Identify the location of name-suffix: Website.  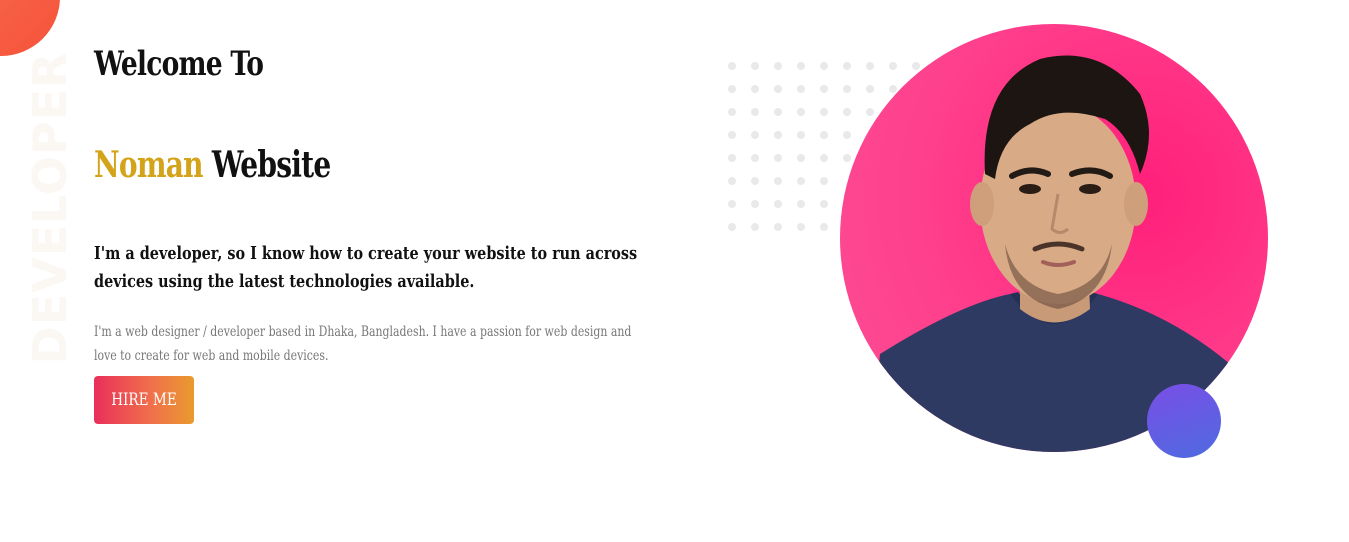
(271, 165).